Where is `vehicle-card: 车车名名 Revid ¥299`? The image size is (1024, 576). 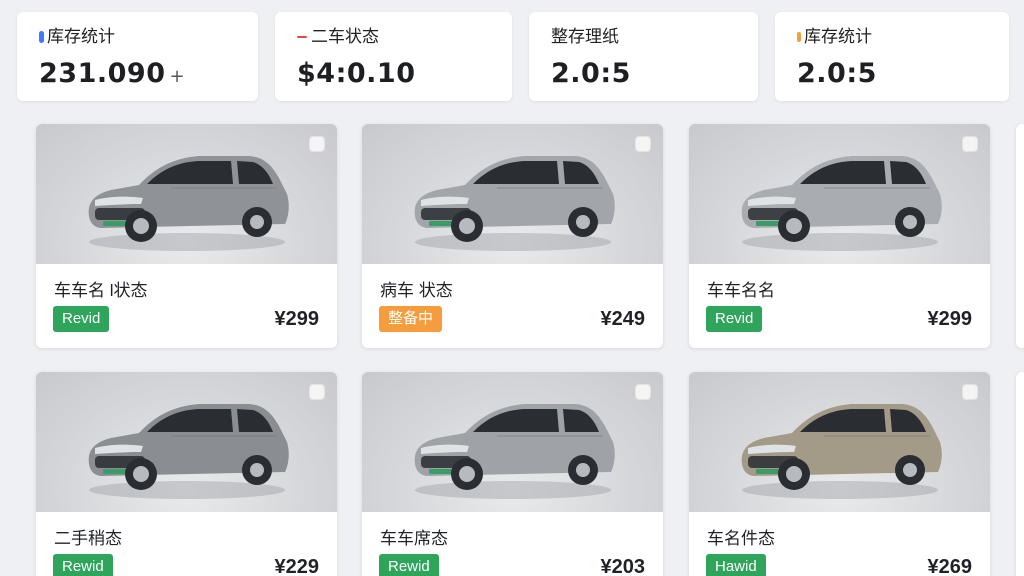
vehicle-card: 车车名名 Revid ¥299 is located at coordinates (839, 236).